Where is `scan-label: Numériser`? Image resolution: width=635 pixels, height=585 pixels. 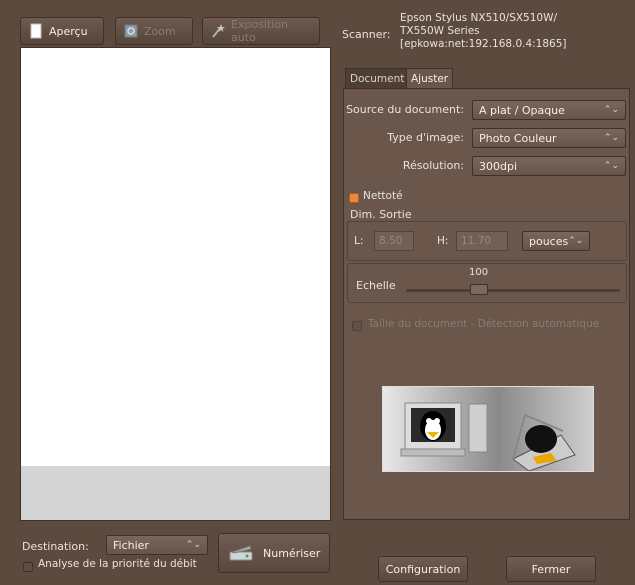
scan-label: Numériser is located at coordinates (292, 553).